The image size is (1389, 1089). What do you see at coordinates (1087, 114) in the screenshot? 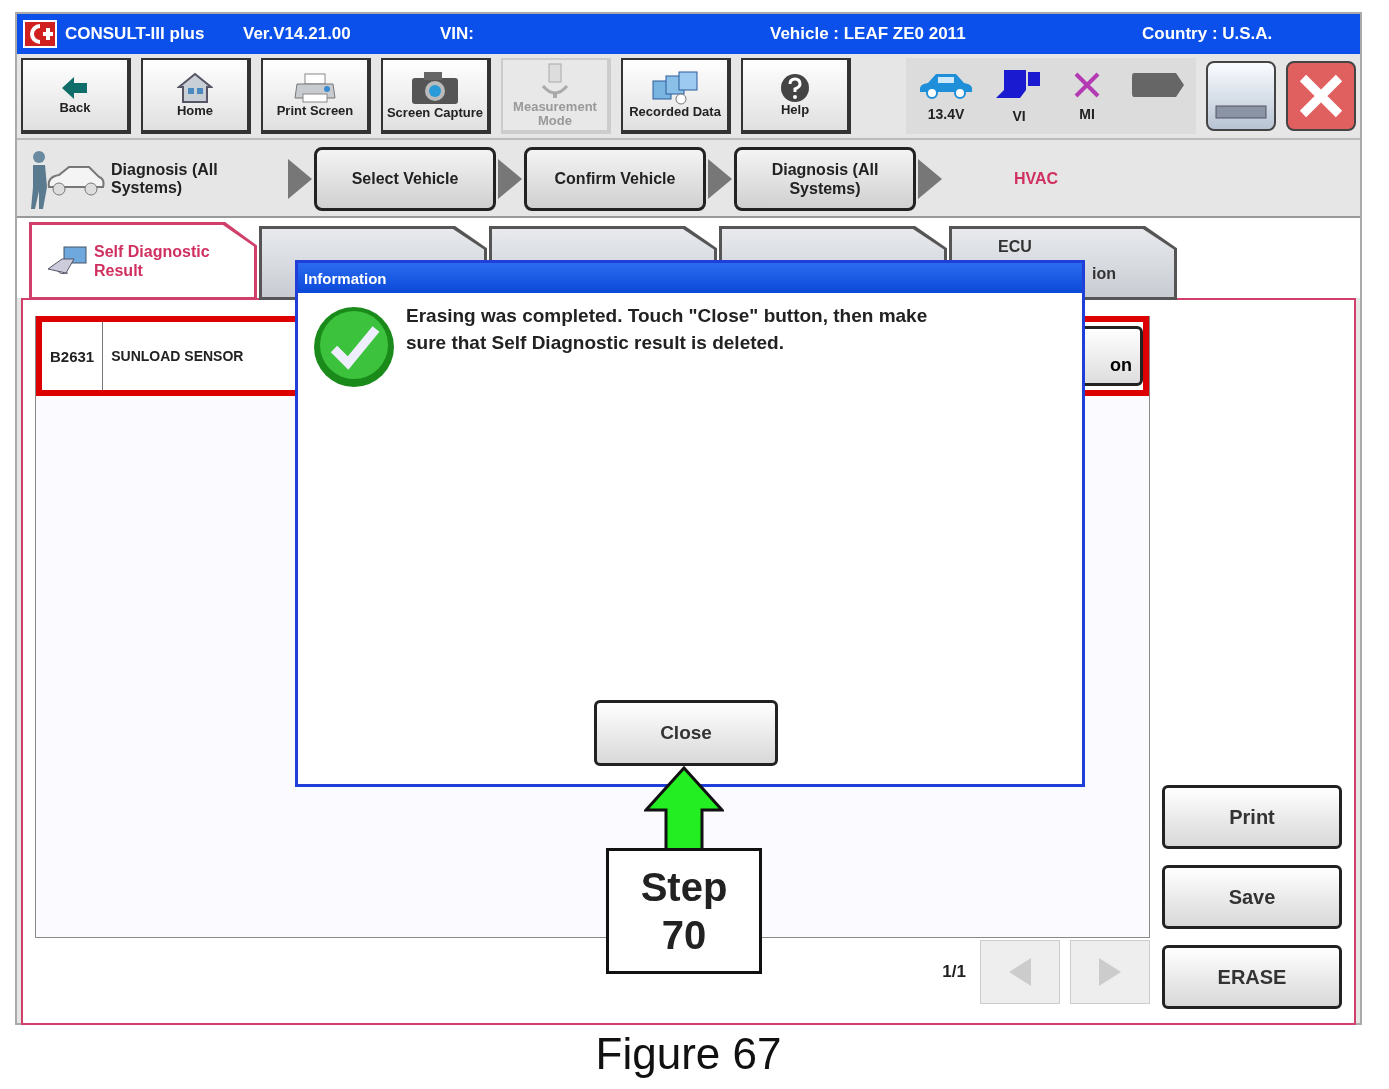
I see `status-label: MI` at bounding box center [1087, 114].